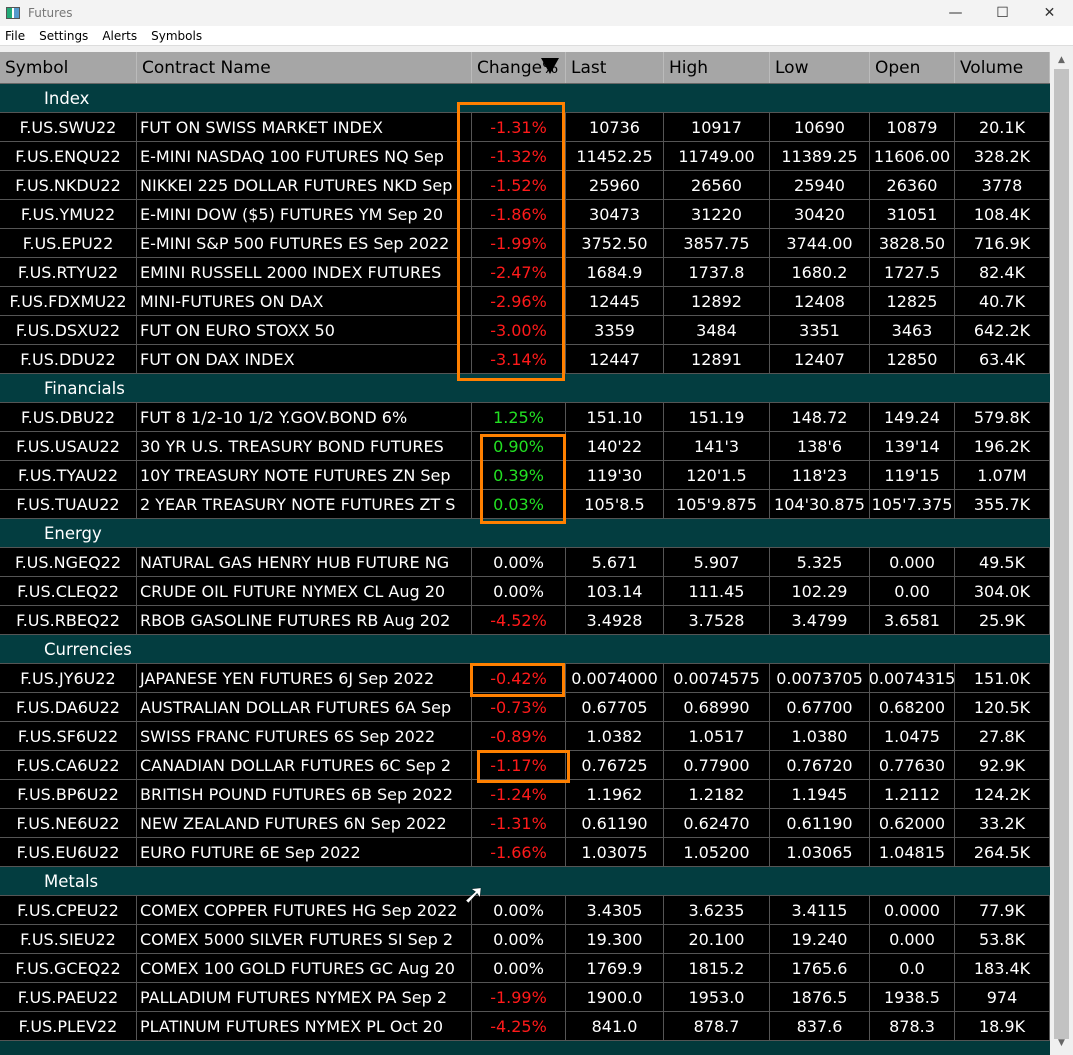  I want to click on cell-open: 0.0074315, so click(912, 678).